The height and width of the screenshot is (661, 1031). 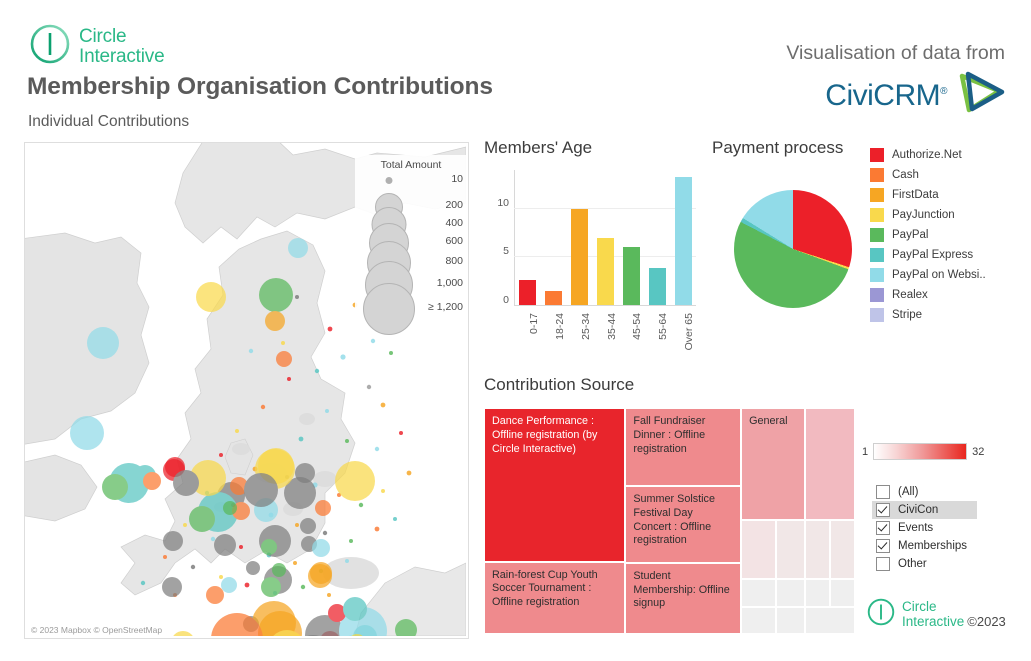 I want to click on source-filter-item: Memberships, so click(x=924, y=546).